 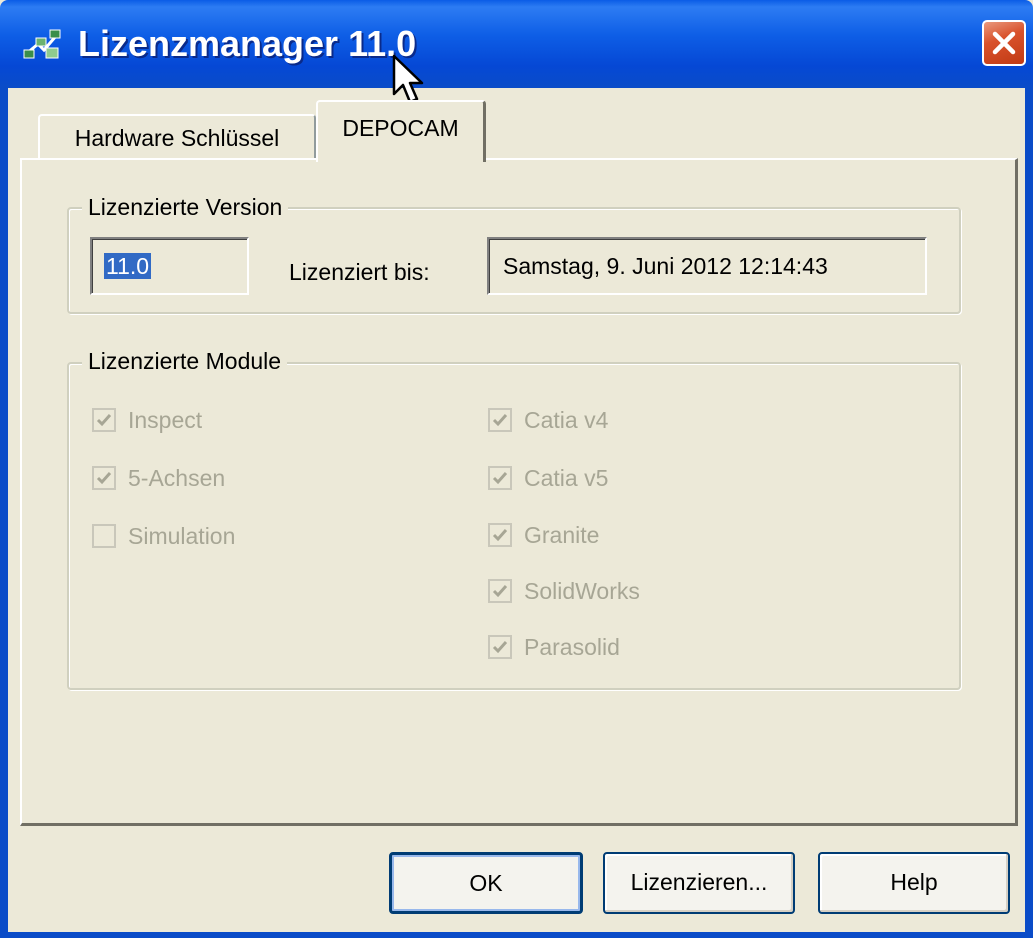 What do you see at coordinates (1029, 513) in the screenshot?
I see `window-frame-right` at bounding box center [1029, 513].